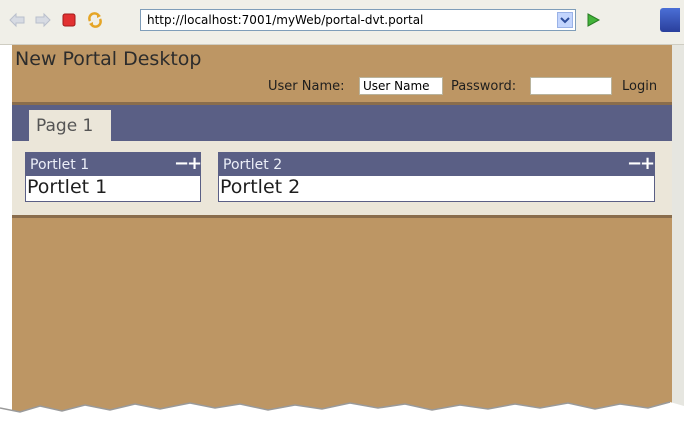  I want to click on scrollbar, so click(678, 233).